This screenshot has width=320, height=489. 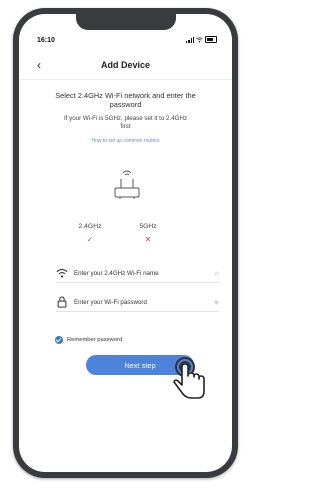 What do you see at coordinates (214, 302) in the screenshot?
I see `eye-icon: ◉` at bounding box center [214, 302].